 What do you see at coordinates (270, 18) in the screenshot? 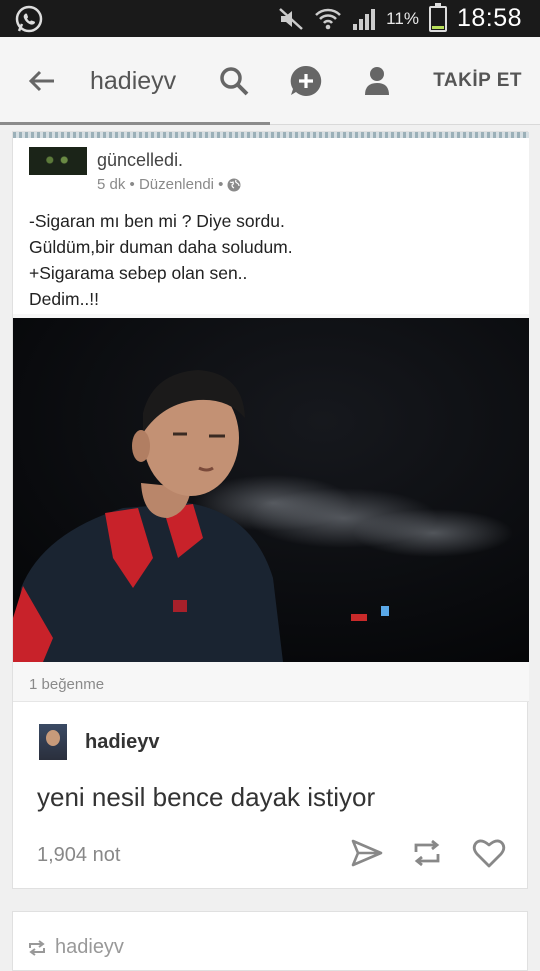
I see `status-bar: 11% 18:58` at bounding box center [270, 18].